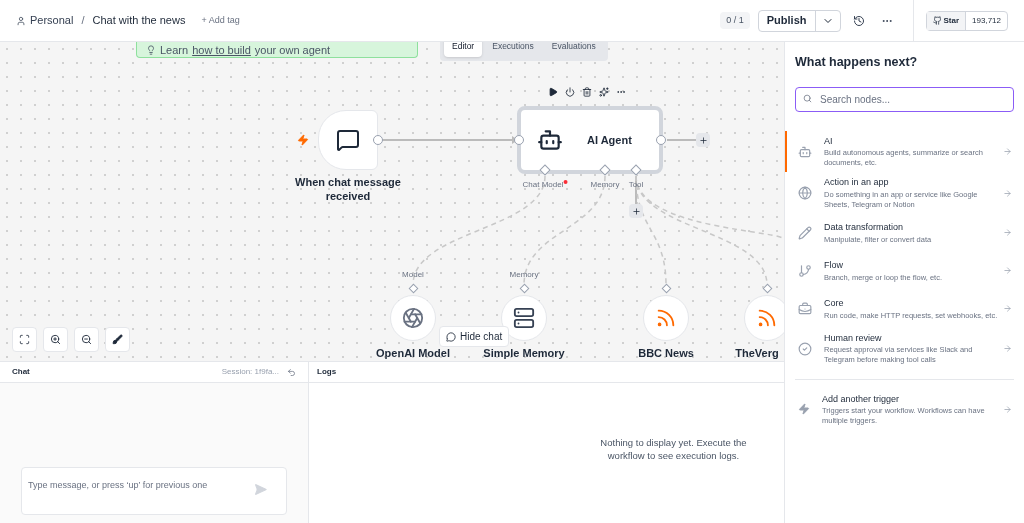 Image resolution: width=1024 pixels, height=523 pixels. I want to click on node-title: AI Agent, so click(609, 140).